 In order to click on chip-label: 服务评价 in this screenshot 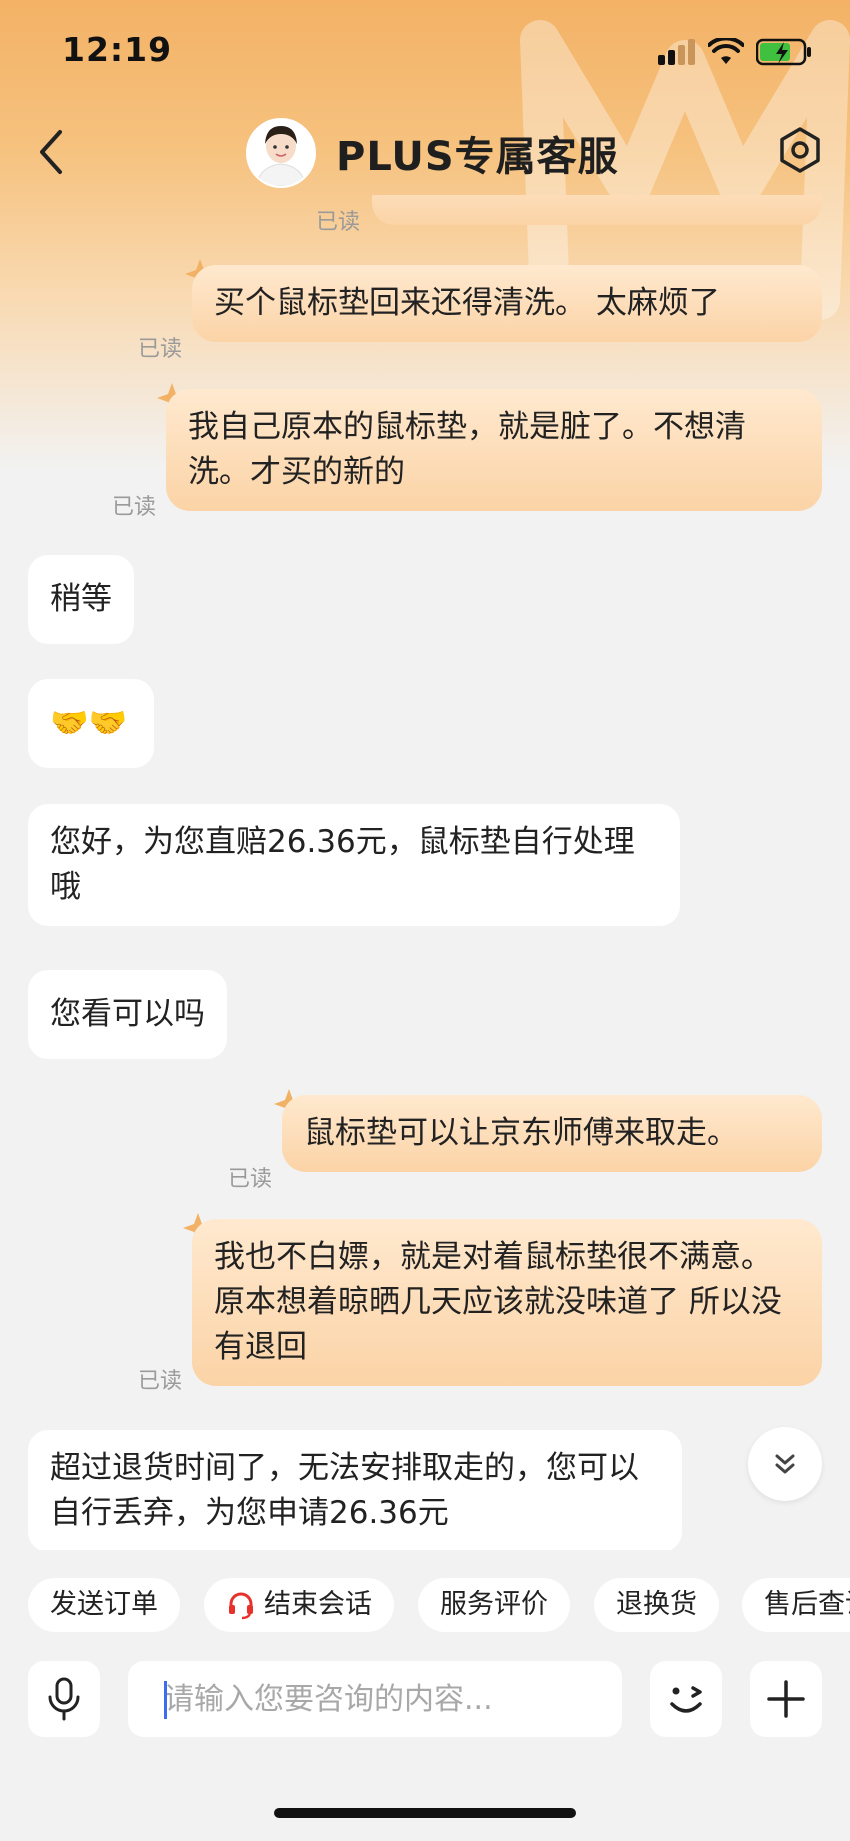, I will do `click(494, 1604)`.